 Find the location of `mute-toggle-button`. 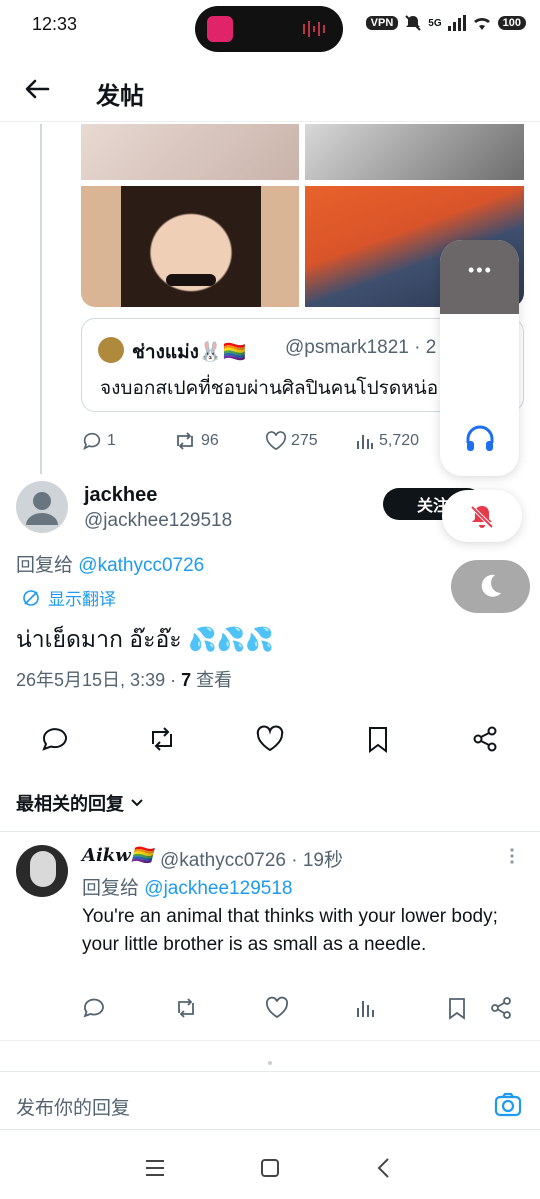

mute-toggle-button is located at coordinates (482, 516).